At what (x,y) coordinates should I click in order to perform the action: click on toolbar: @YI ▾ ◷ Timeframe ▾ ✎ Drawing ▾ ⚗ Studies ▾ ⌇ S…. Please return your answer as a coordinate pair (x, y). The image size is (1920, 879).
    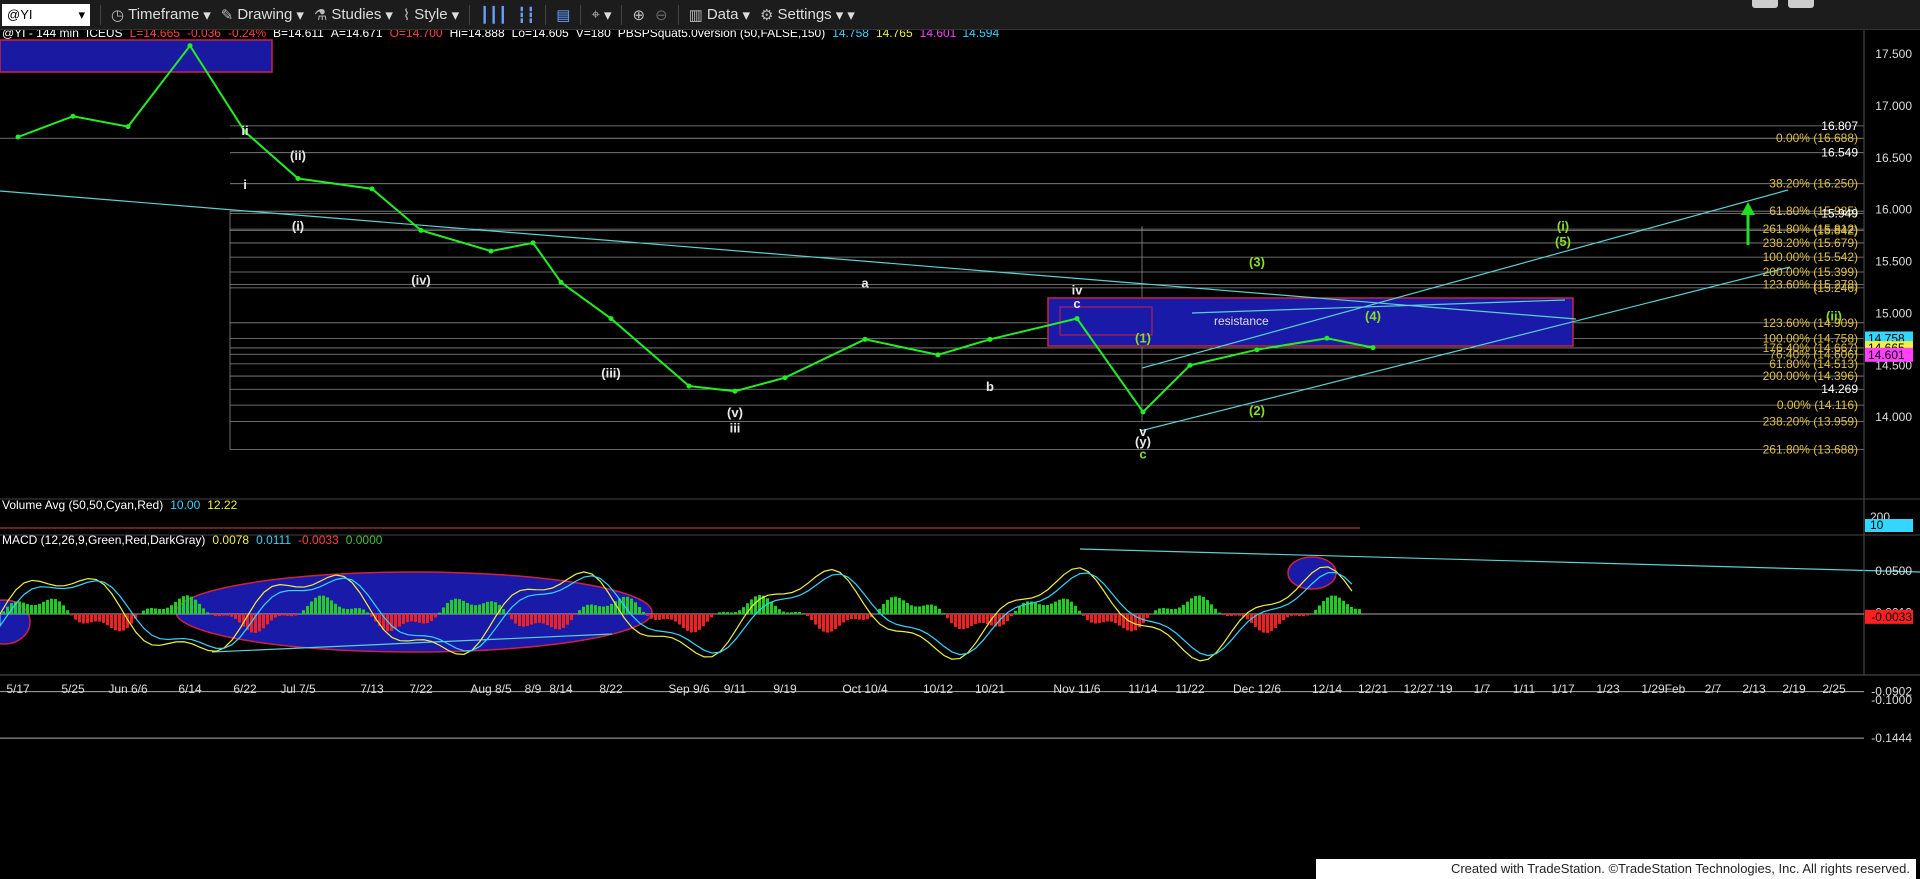
    Looking at the image, I should click on (960, 15).